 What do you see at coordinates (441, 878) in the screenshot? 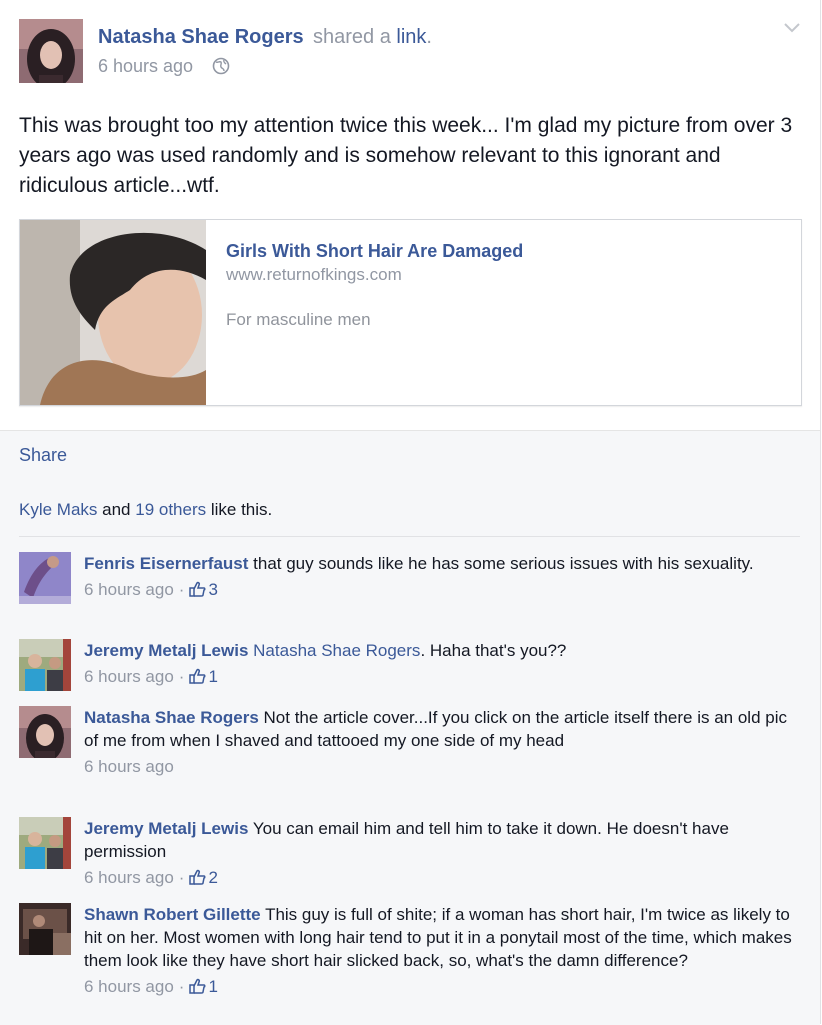
I see `comment-meta: 6 hours ago · 2` at bounding box center [441, 878].